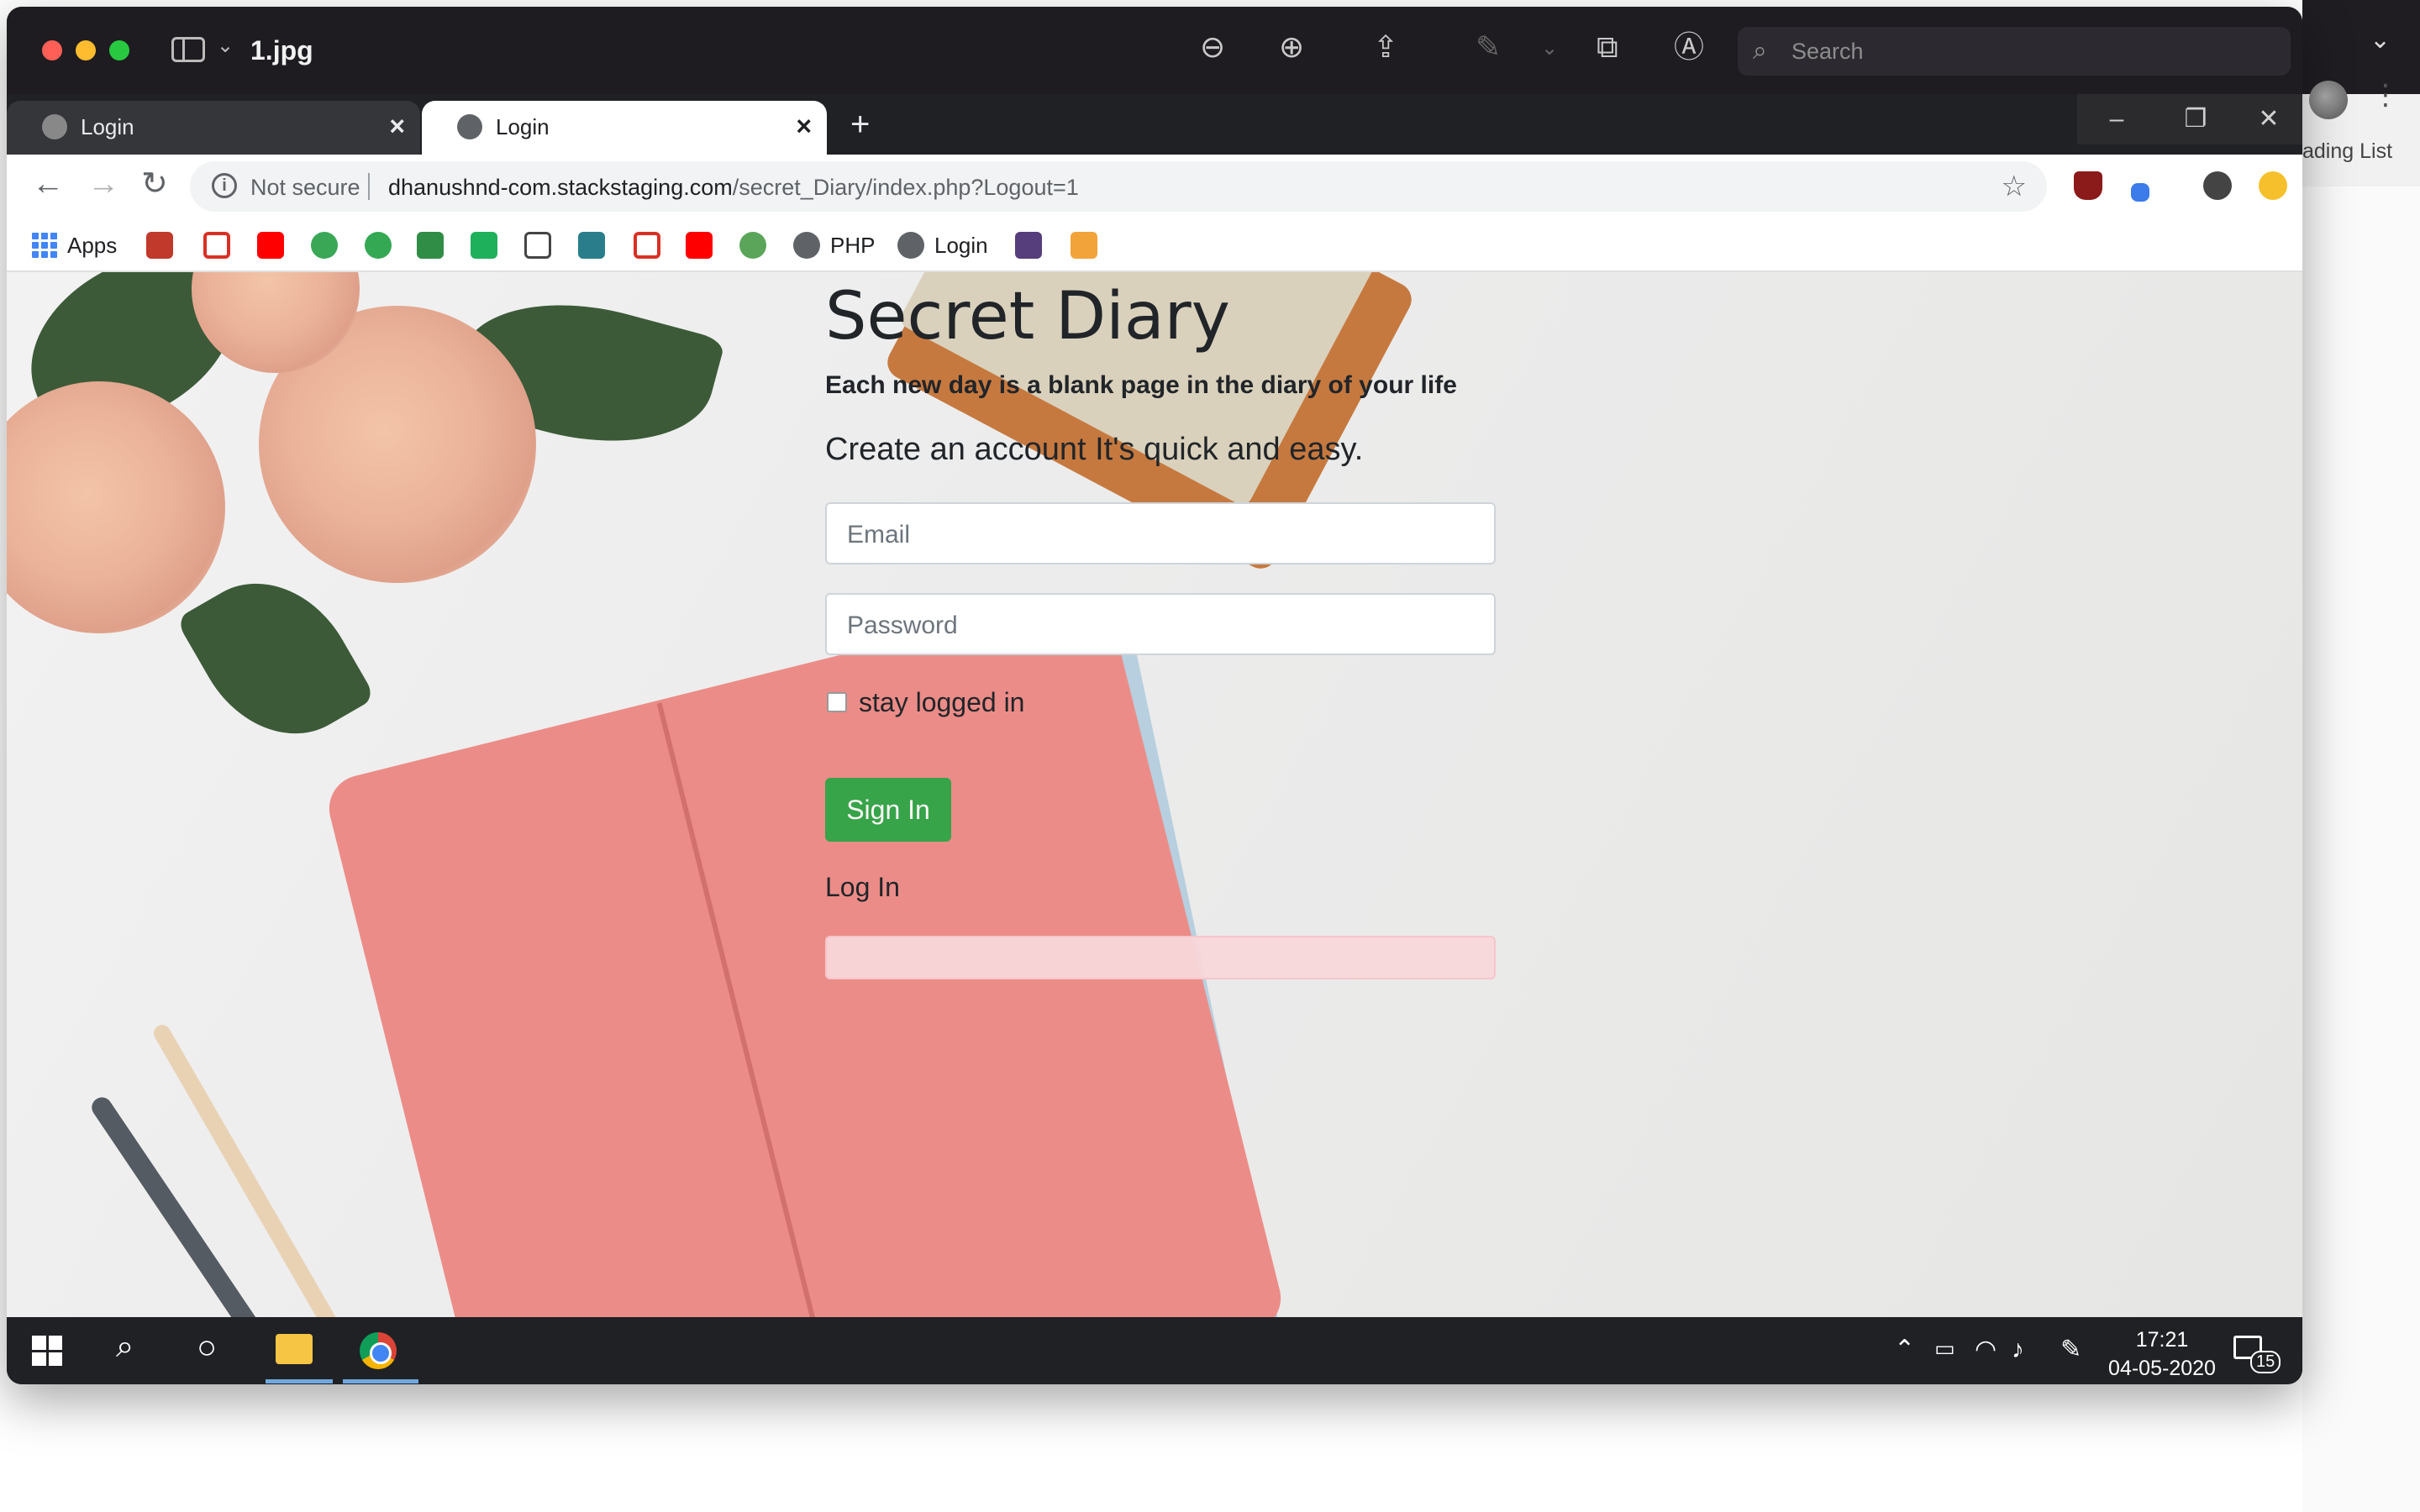  I want to click on email-placeholder: Email, so click(879, 535).